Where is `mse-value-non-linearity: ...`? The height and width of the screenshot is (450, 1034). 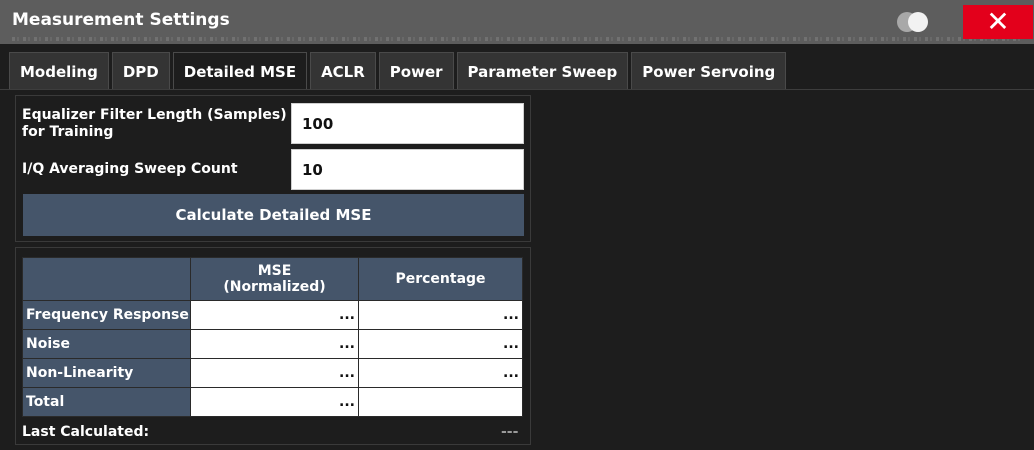
mse-value-non-linearity: ... is located at coordinates (274, 373).